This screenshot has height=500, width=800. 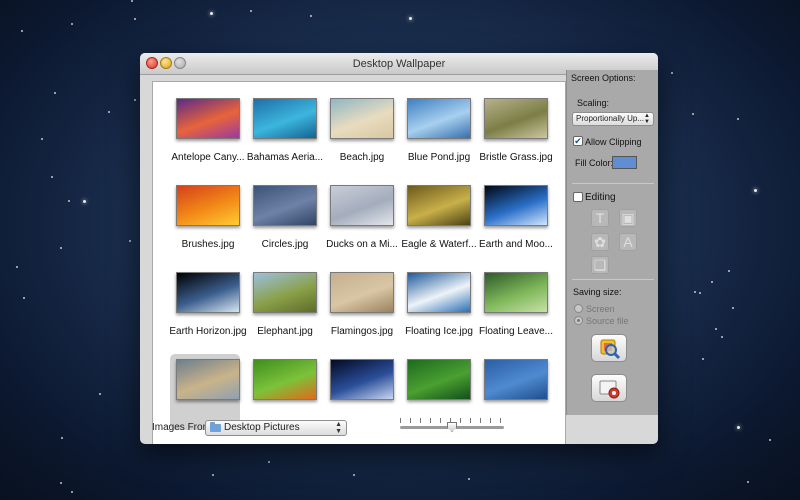 What do you see at coordinates (628, 242) in the screenshot?
I see `font-tool-icon: A` at bounding box center [628, 242].